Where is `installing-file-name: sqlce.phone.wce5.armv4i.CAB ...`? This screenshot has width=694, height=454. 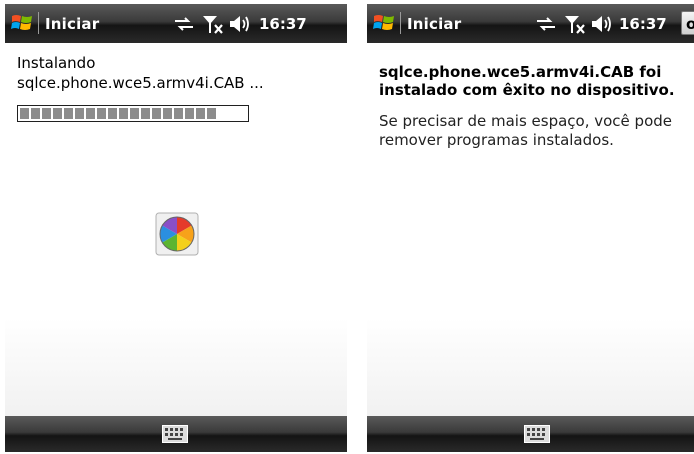 installing-file-name: sqlce.phone.wce5.armv4i.CAB ... is located at coordinates (140, 83).